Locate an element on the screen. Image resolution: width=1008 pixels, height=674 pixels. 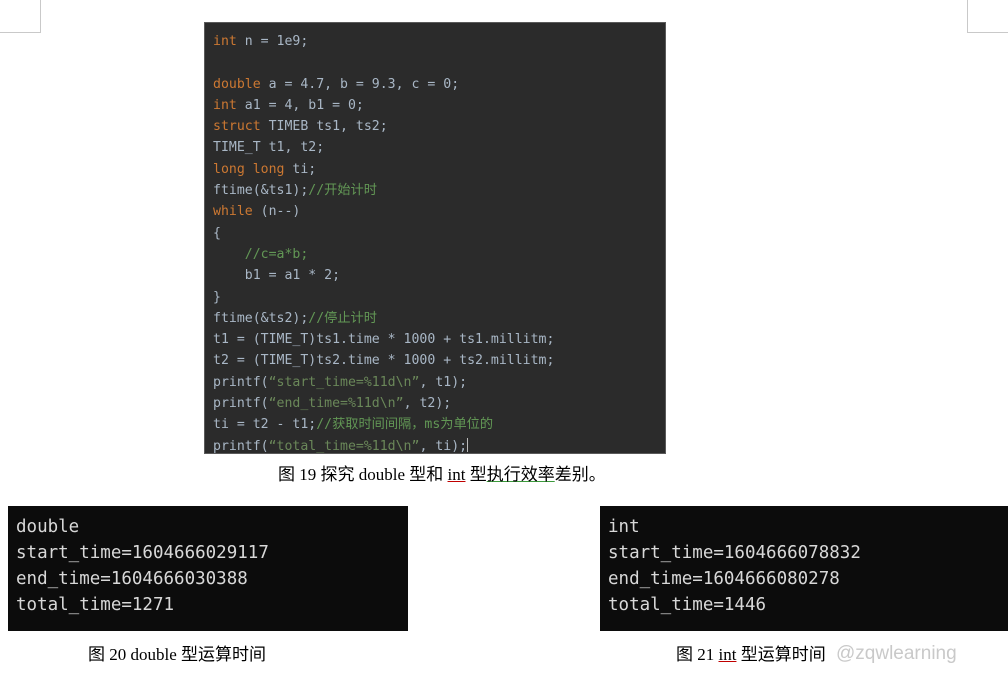
fig21-caption-post: 型运算时间 is located at coordinates (781, 654).